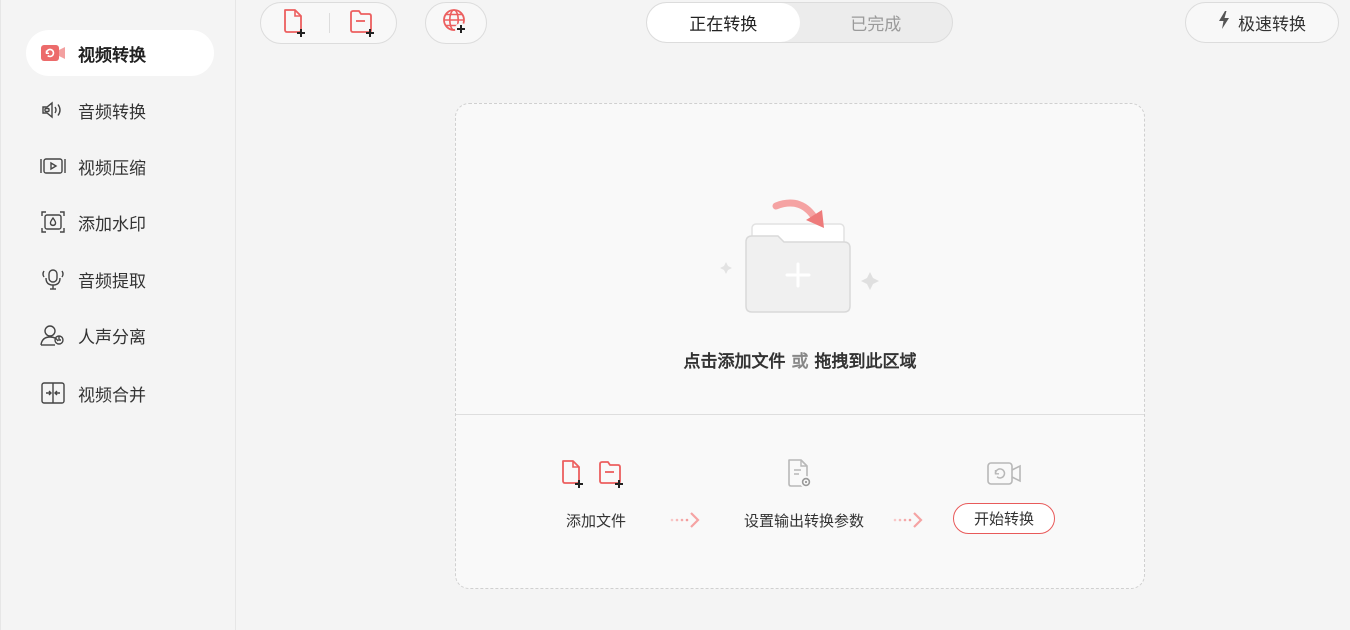  Describe the element at coordinates (595, 521) in the screenshot. I see `step1-label: 添加文件` at that location.